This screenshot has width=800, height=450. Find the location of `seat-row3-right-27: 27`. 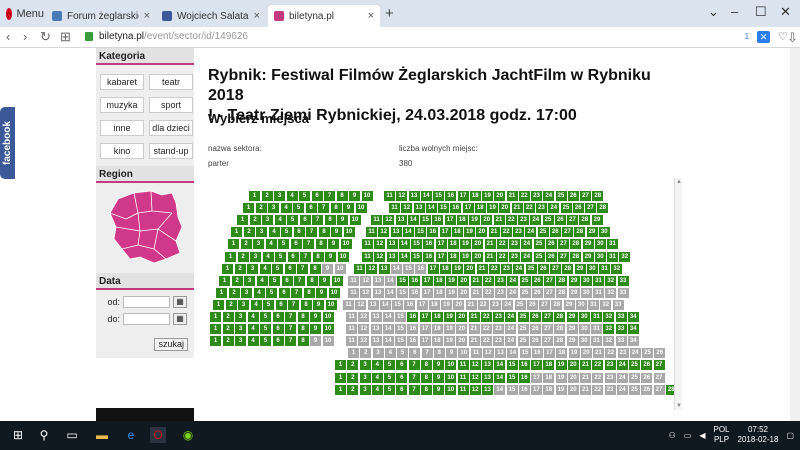

seat-row3-right-27: 27 is located at coordinates (572, 220).